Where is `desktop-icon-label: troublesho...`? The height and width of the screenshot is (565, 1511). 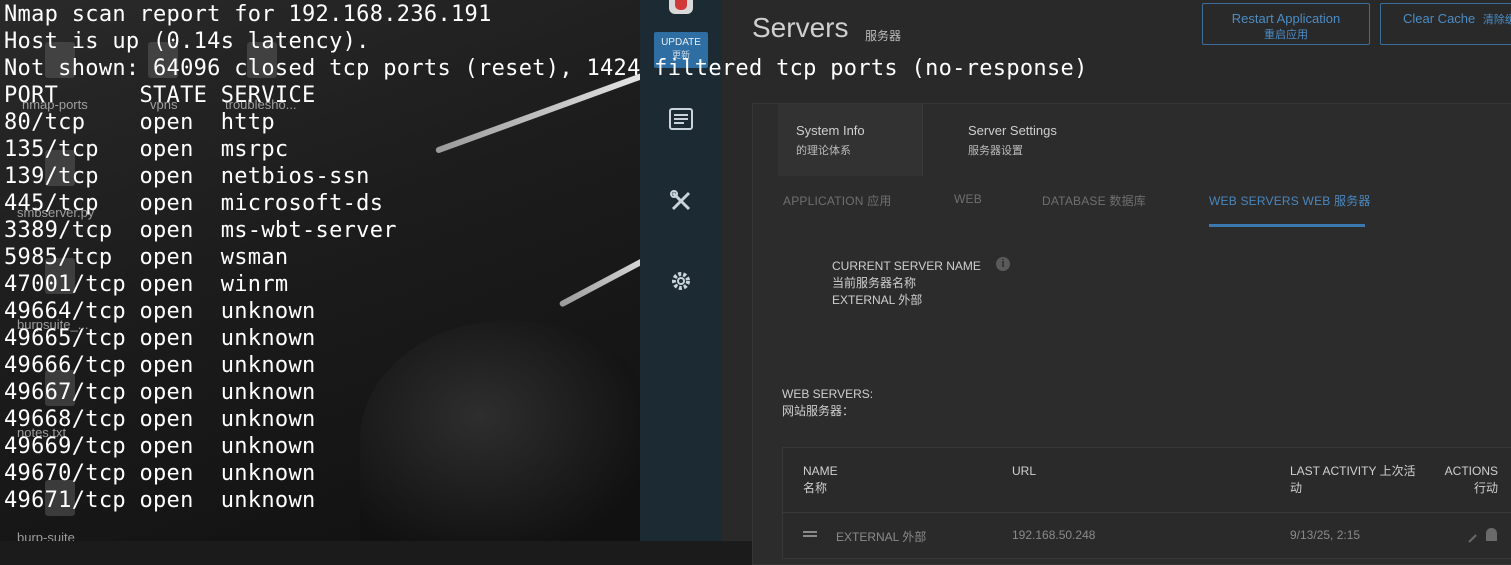 desktop-icon-label: troublesho... is located at coordinates (261, 104).